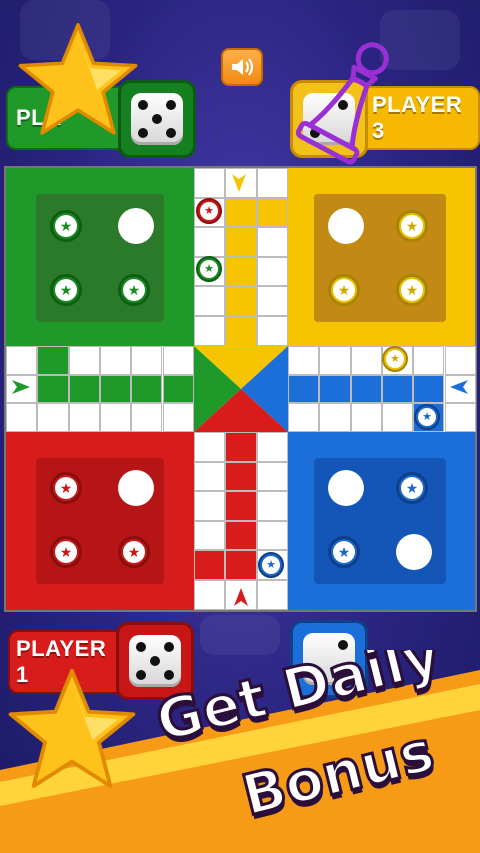  What do you see at coordinates (381, 257) in the screenshot?
I see `yellow-home` at bounding box center [381, 257].